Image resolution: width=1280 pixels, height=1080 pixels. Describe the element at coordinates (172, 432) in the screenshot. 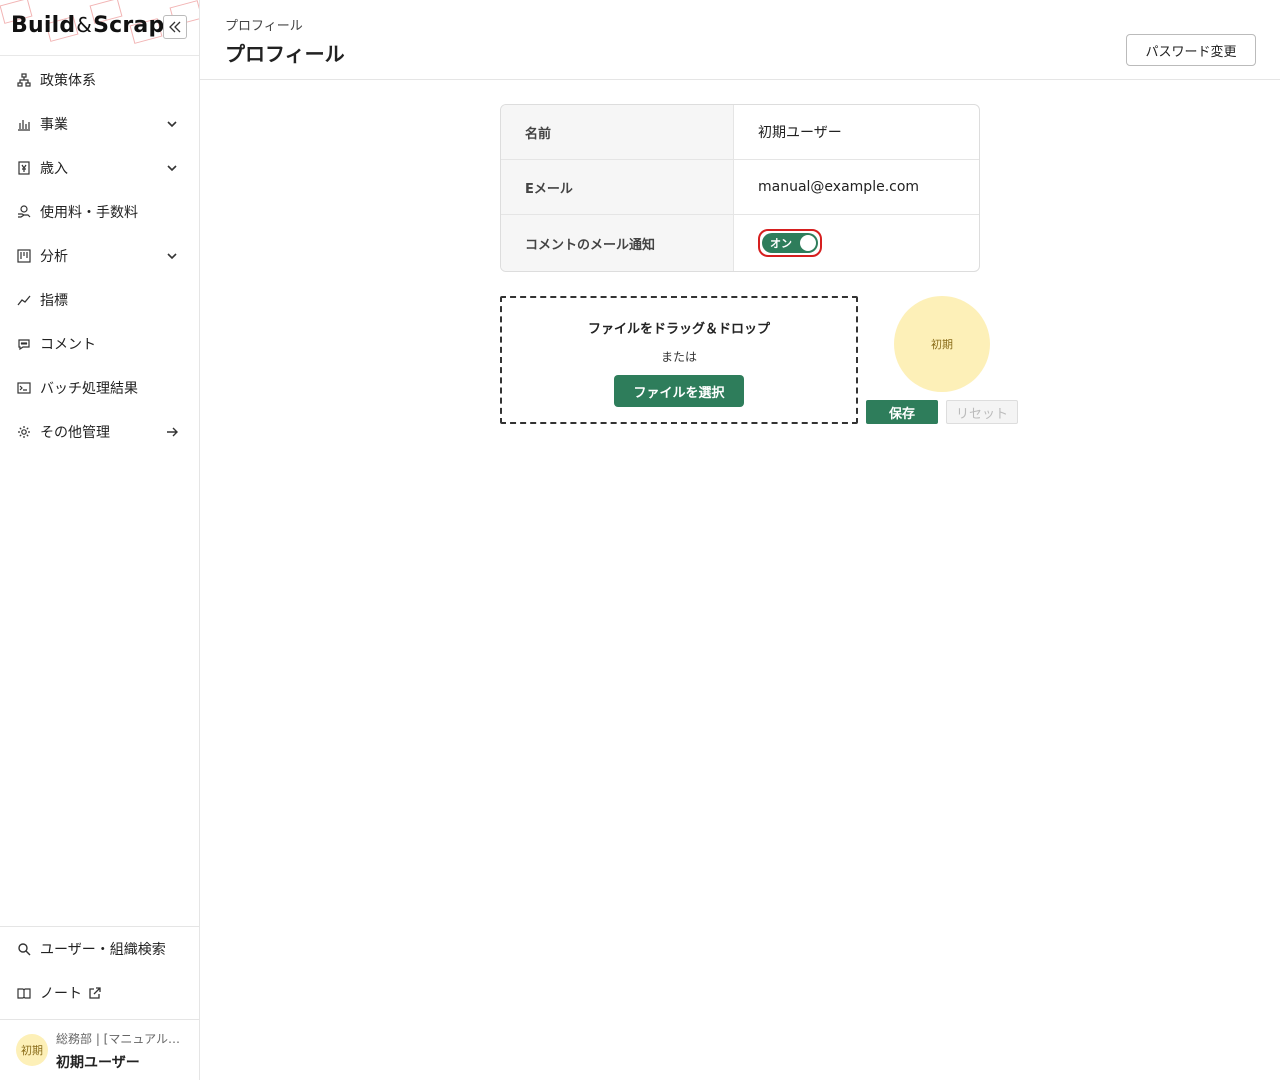

I see `arrow-right-icon` at that location.